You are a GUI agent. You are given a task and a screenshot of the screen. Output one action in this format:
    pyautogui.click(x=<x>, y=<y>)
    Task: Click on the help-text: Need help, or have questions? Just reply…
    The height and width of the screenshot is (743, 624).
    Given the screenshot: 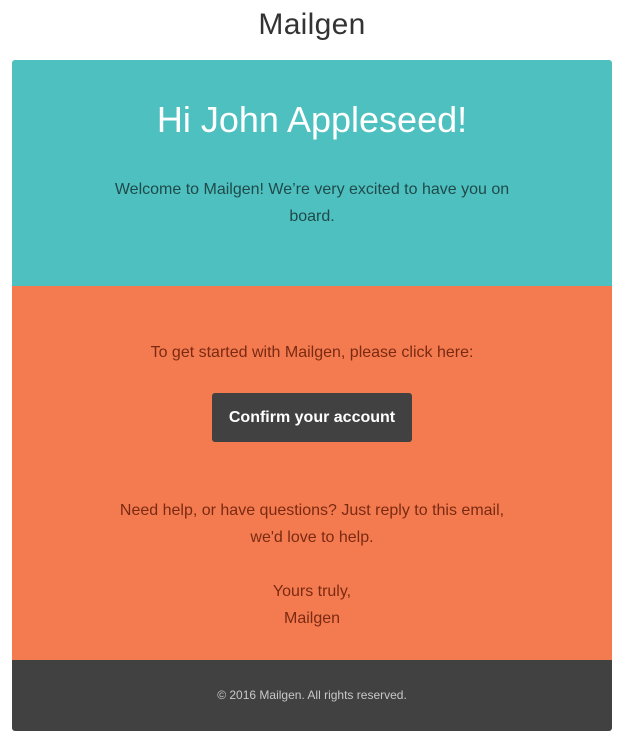 What is the action you would take?
    pyautogui.click(x=312, y=524)
    